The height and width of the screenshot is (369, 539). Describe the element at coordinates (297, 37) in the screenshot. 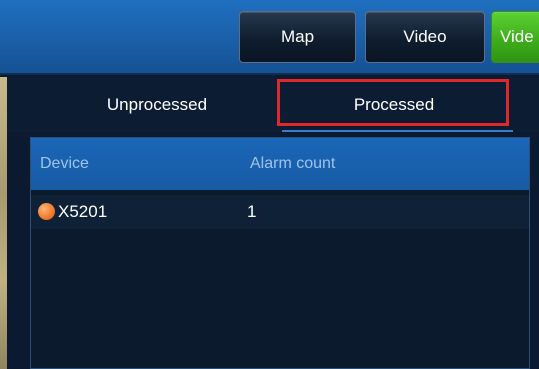

I see `map-button: Map` at that location.